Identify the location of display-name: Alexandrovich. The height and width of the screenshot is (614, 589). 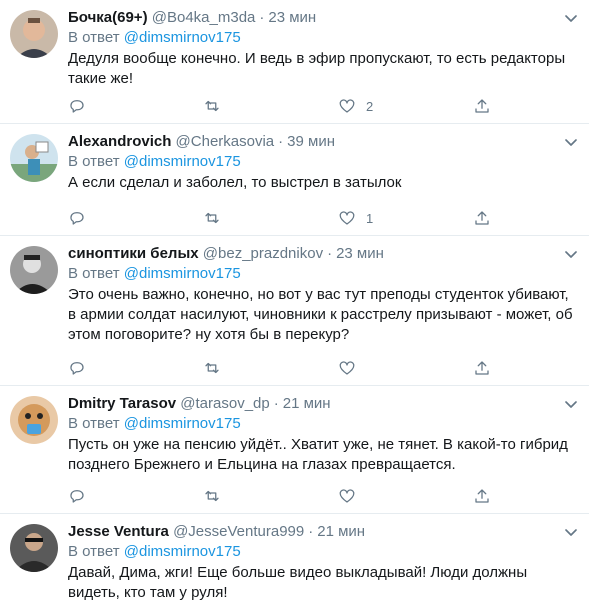
(119, 141).